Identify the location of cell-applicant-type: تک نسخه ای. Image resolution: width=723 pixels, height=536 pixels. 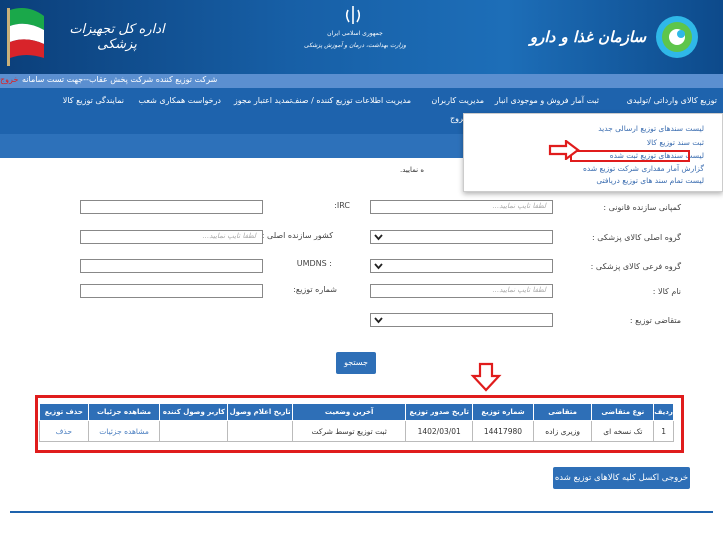
(623, 431).